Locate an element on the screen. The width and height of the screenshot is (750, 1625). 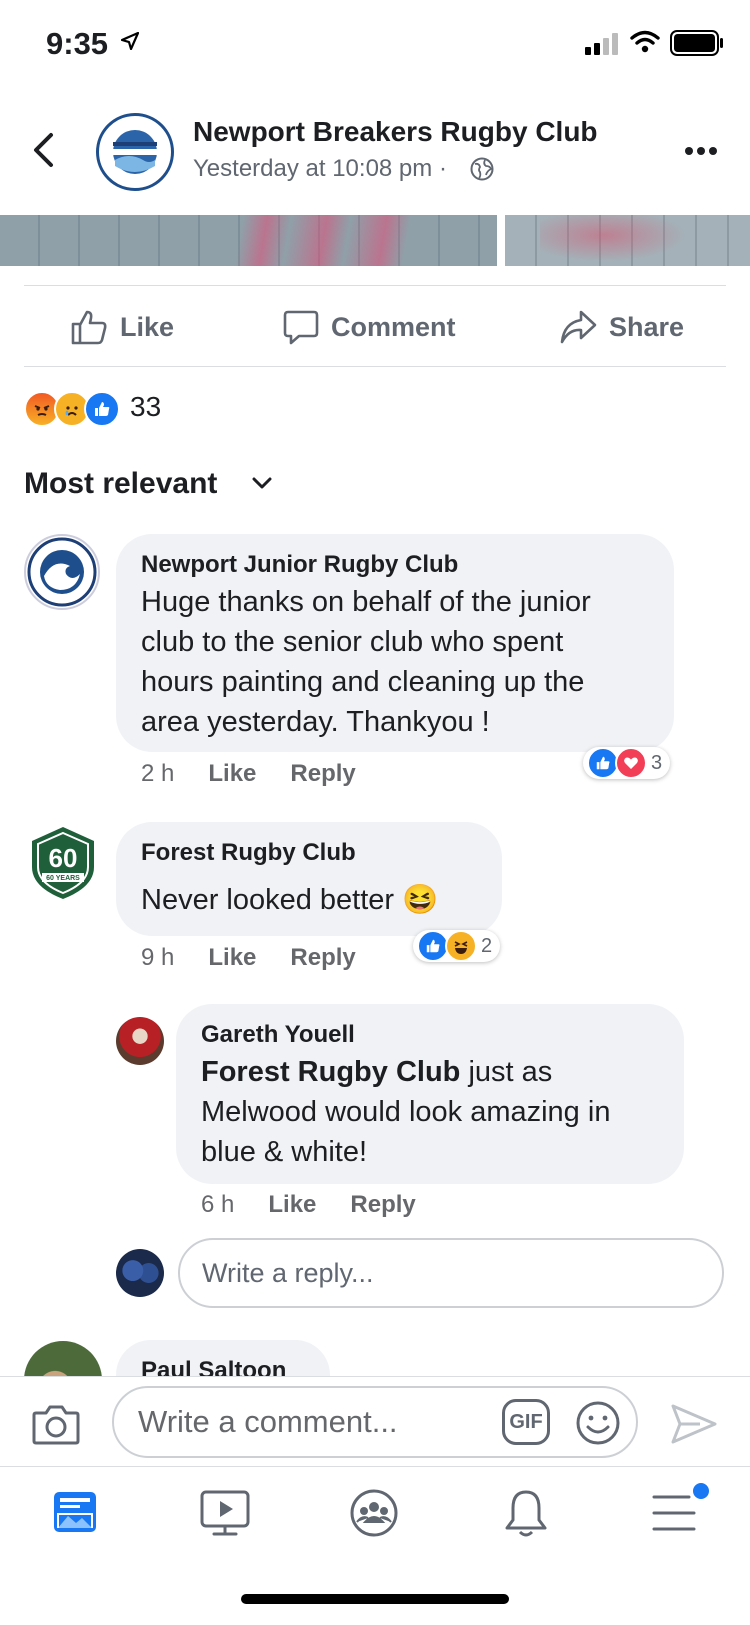
laughing-emoji-icon: 😆 is located at coordinates (420, 900).